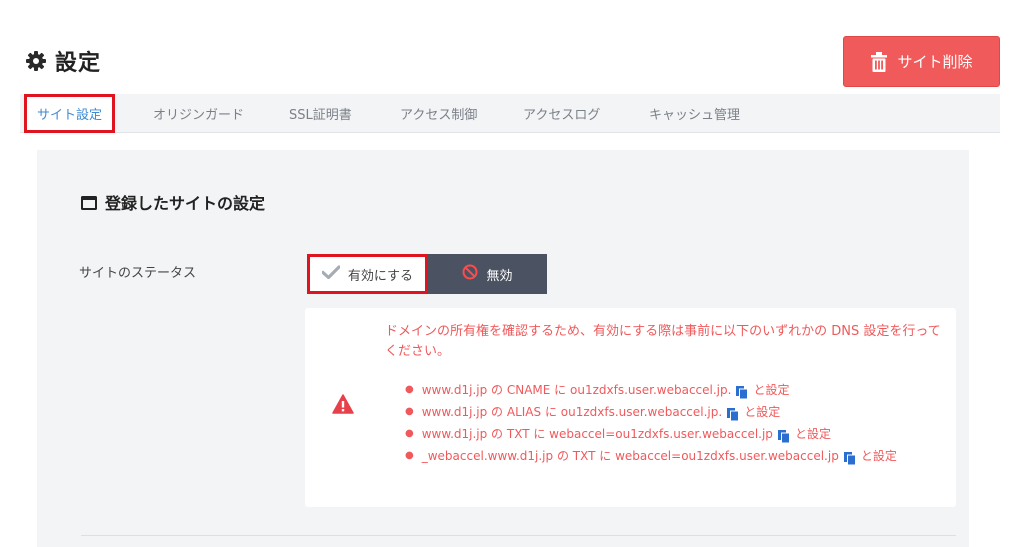 The height and width of the screenshot is (547, 1024). I want to click on disable-button: 無効, so click(487, 274).